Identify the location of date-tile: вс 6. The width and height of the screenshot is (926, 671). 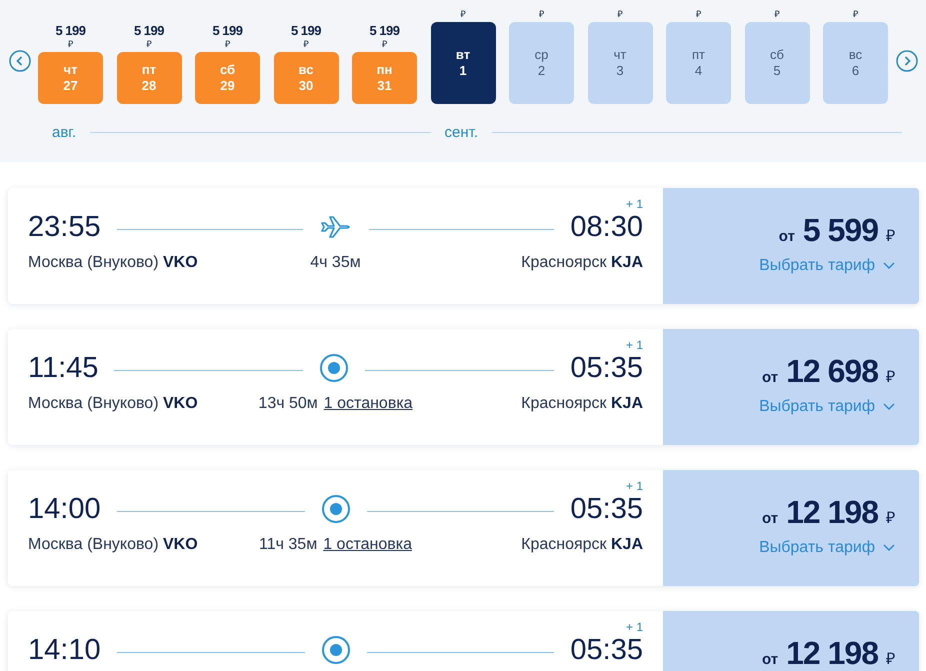
(855, 63).